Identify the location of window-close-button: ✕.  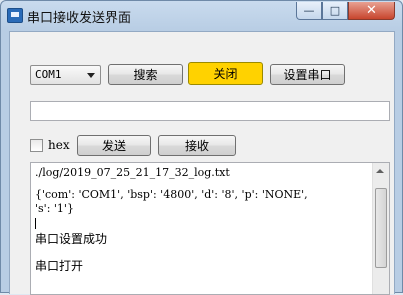
(371, 11).